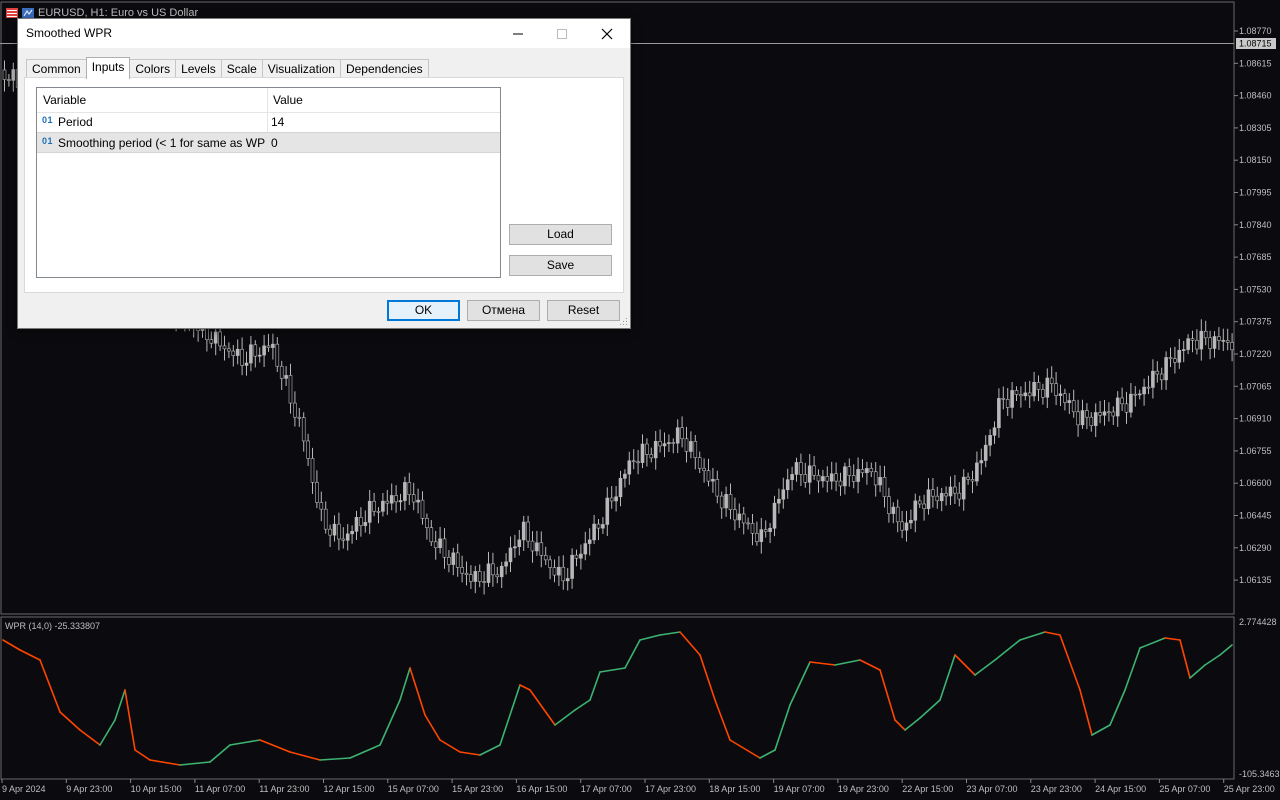  I want to click on dialog-titlebar: Smoothed WPR, so click(324, 33).